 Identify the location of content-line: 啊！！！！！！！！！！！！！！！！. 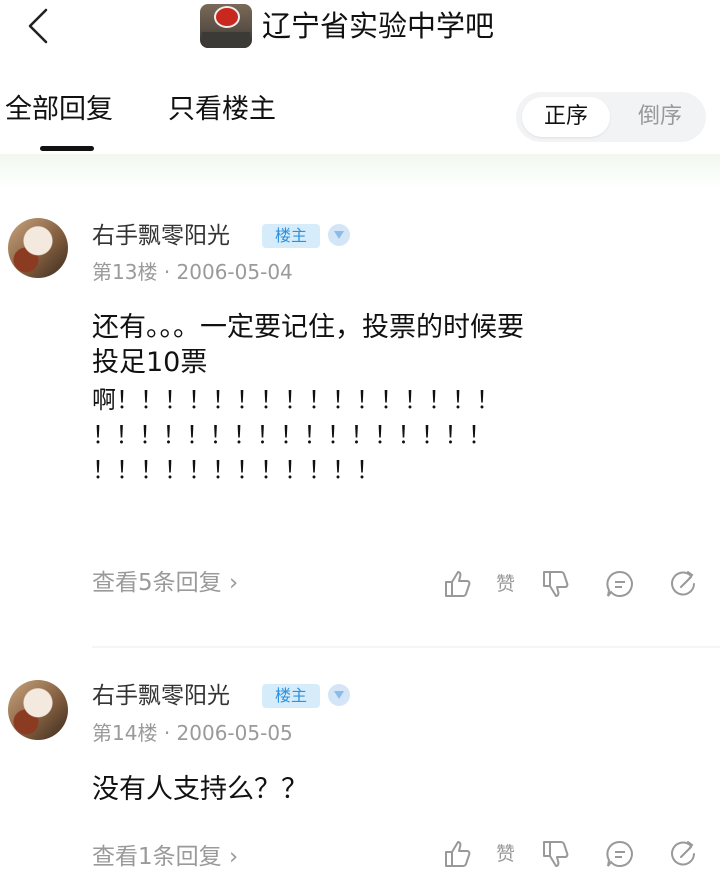
(296, 400).